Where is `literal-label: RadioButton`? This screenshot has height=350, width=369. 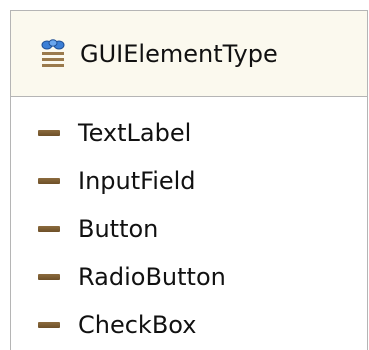
literal-label: RadioButton is located at coordinates (152, 277).